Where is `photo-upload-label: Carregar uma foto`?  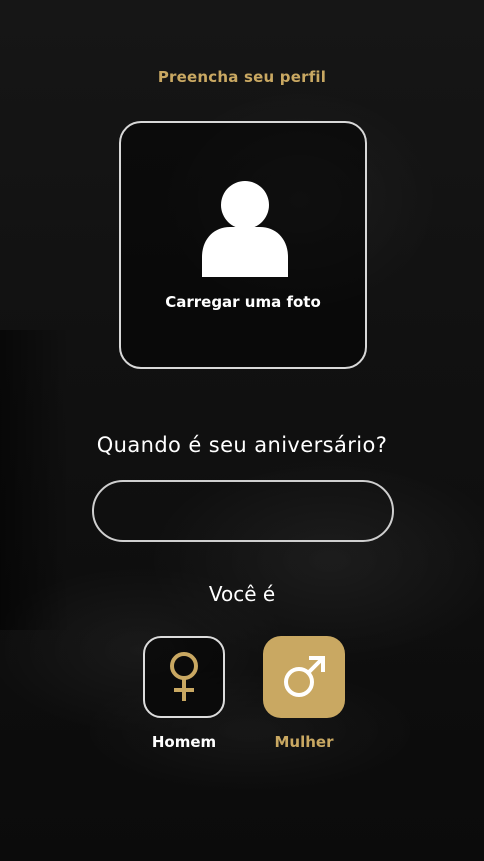
photo-upload-label: Carregar uma foto is located at coordinates (243, 302).